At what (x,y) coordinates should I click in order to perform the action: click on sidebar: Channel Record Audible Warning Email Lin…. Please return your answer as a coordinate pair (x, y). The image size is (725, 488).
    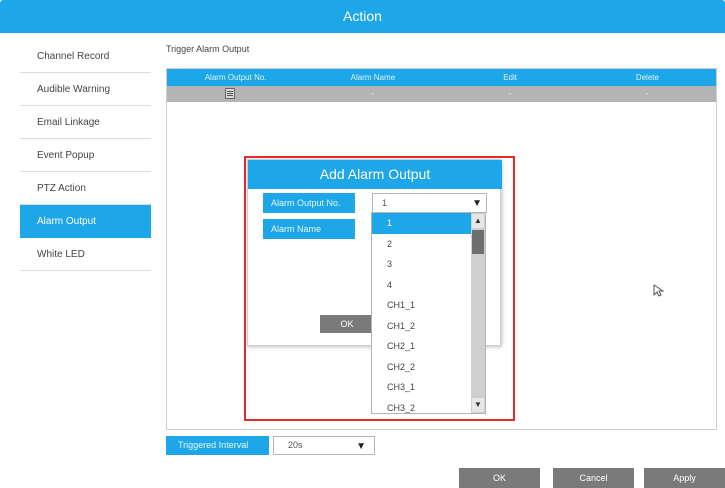
    Looking at the image, I should click on (85, 155).